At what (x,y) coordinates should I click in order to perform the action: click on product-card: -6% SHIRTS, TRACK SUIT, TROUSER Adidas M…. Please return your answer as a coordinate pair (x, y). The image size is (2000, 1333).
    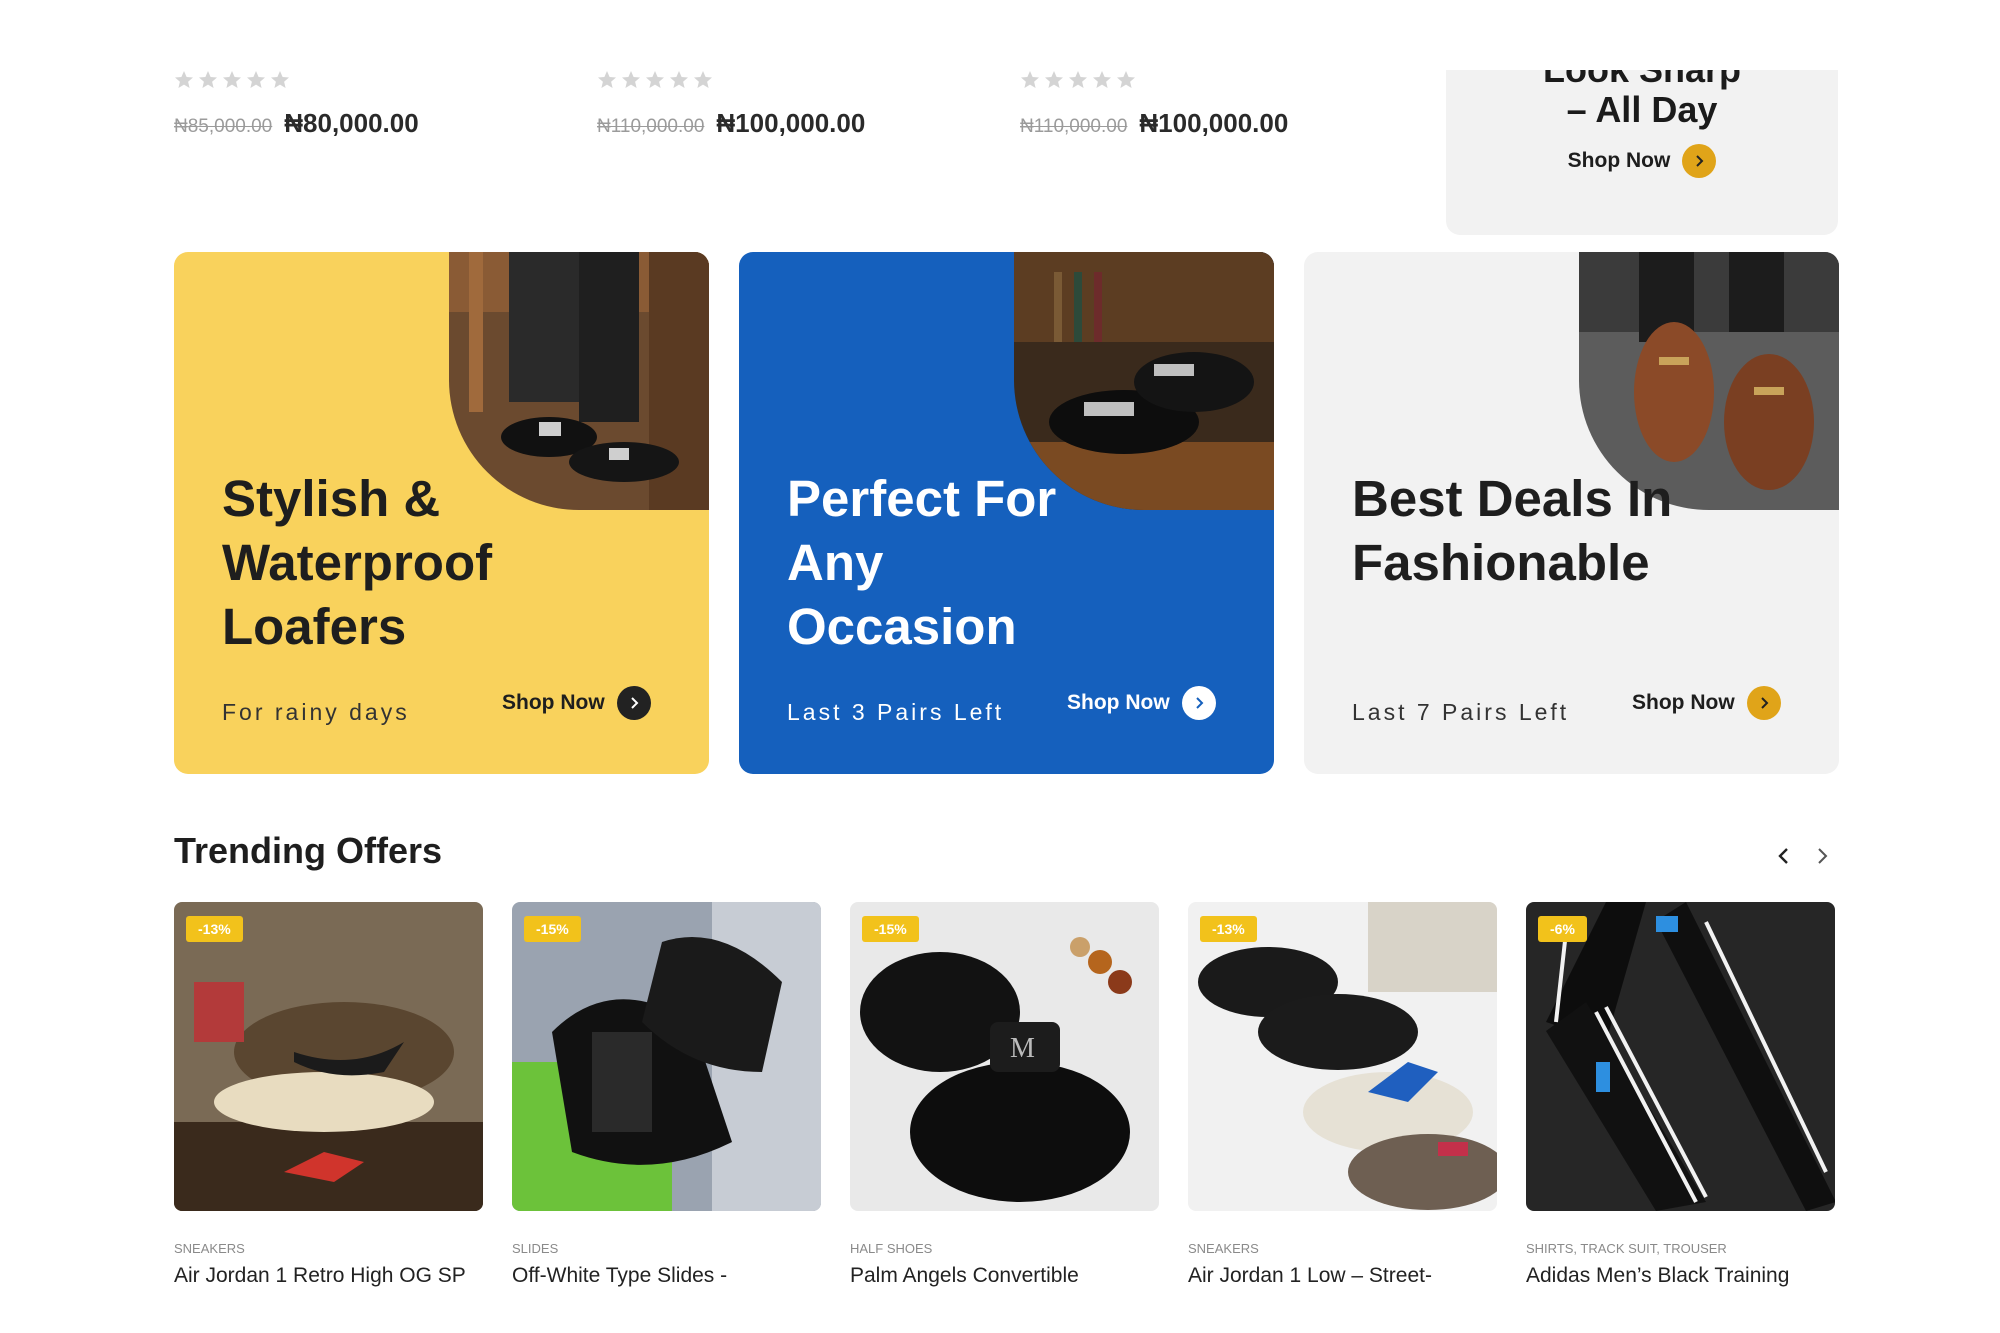
    Looking at the image, I should click on (1680, 1102).